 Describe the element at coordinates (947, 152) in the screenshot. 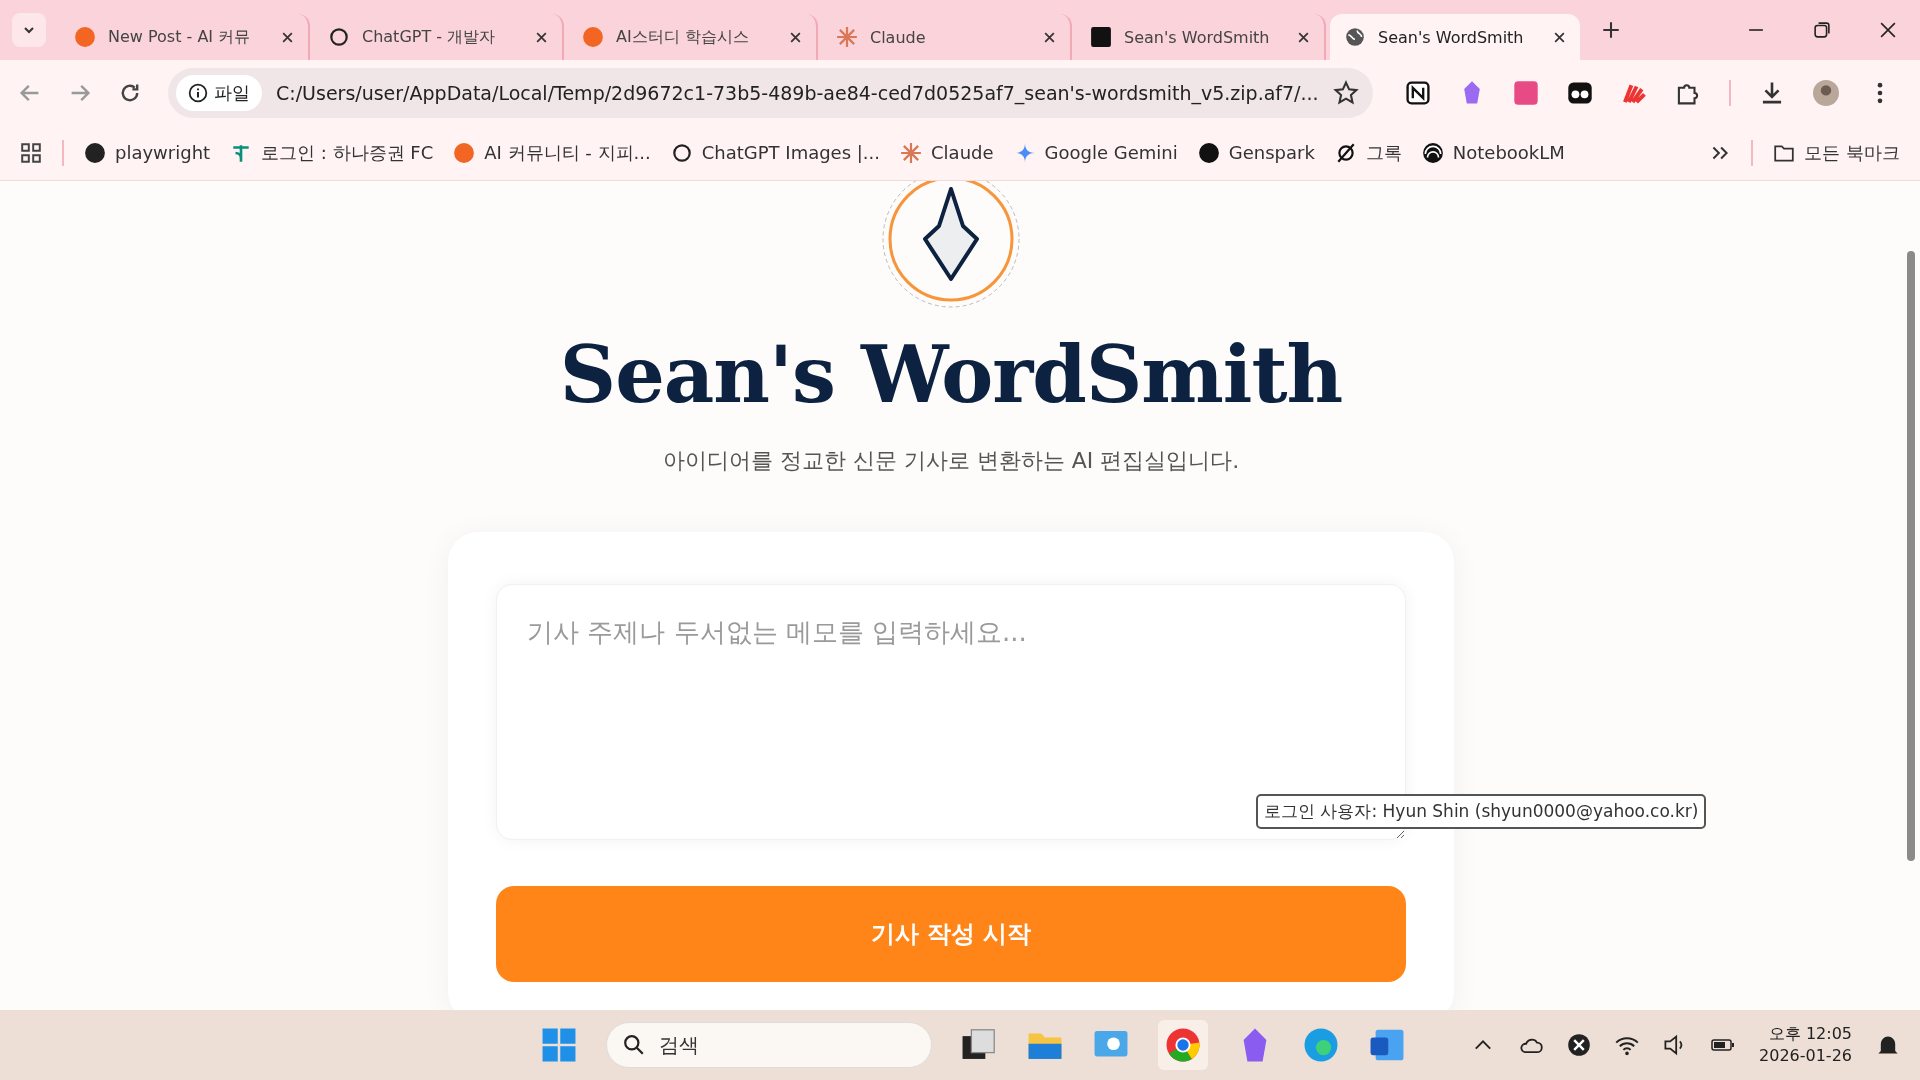

I see `bookmark-item: Claude` at that location.